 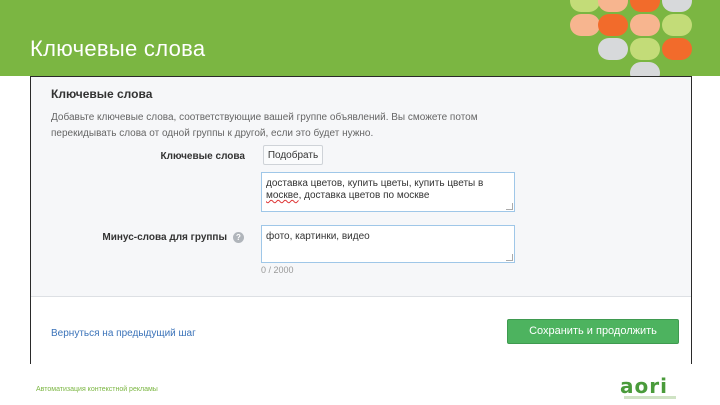 I want to click on char-counter: 0 / 2000, so click(x=277, y=270).